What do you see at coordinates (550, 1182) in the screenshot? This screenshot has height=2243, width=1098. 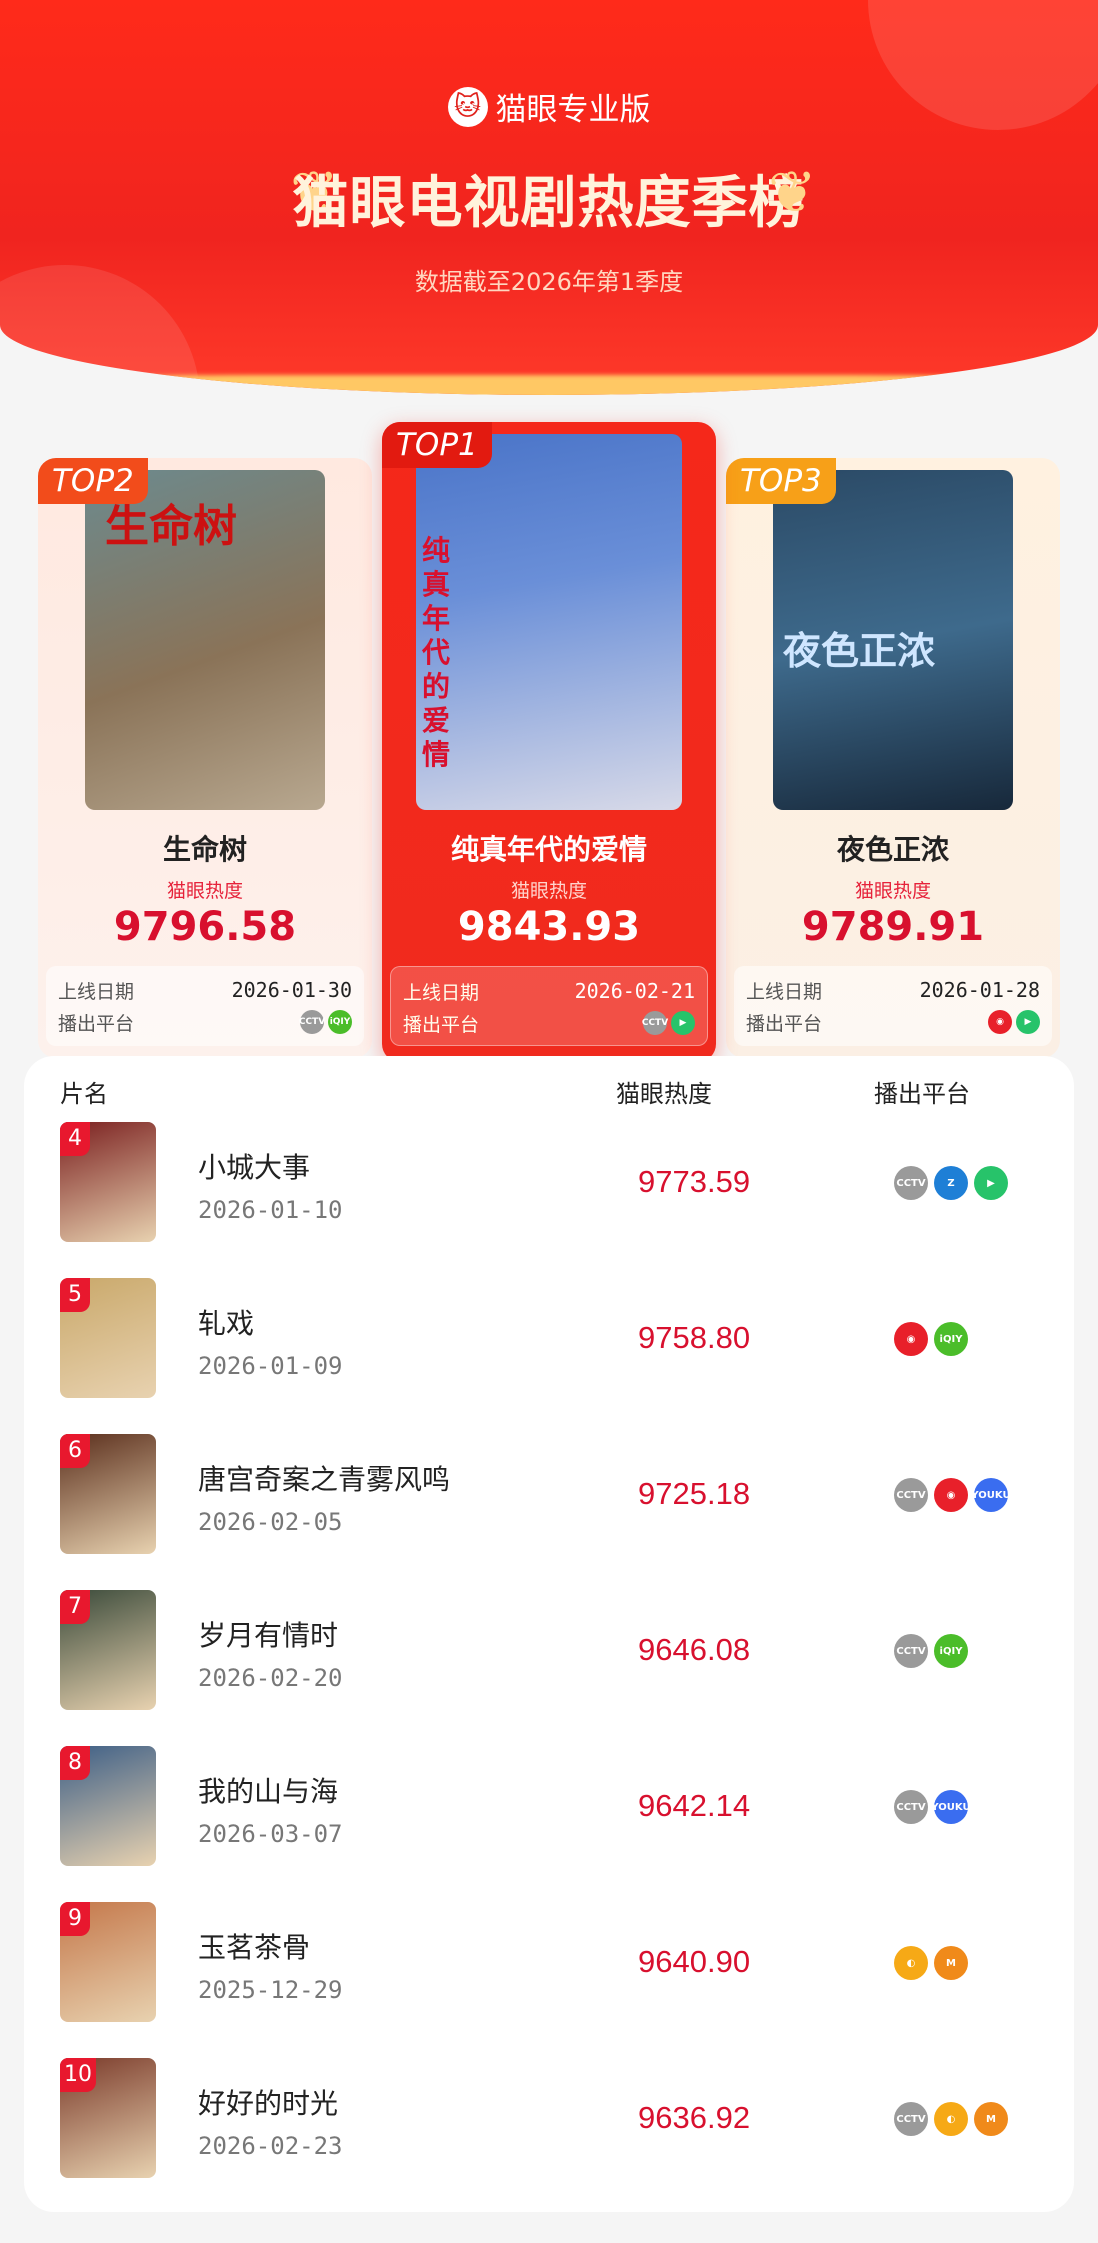 I see `list-item: 4 小城大事 2026-01-10 9773.59 CCTV Z ▶` at bounding box center [550, 1182].